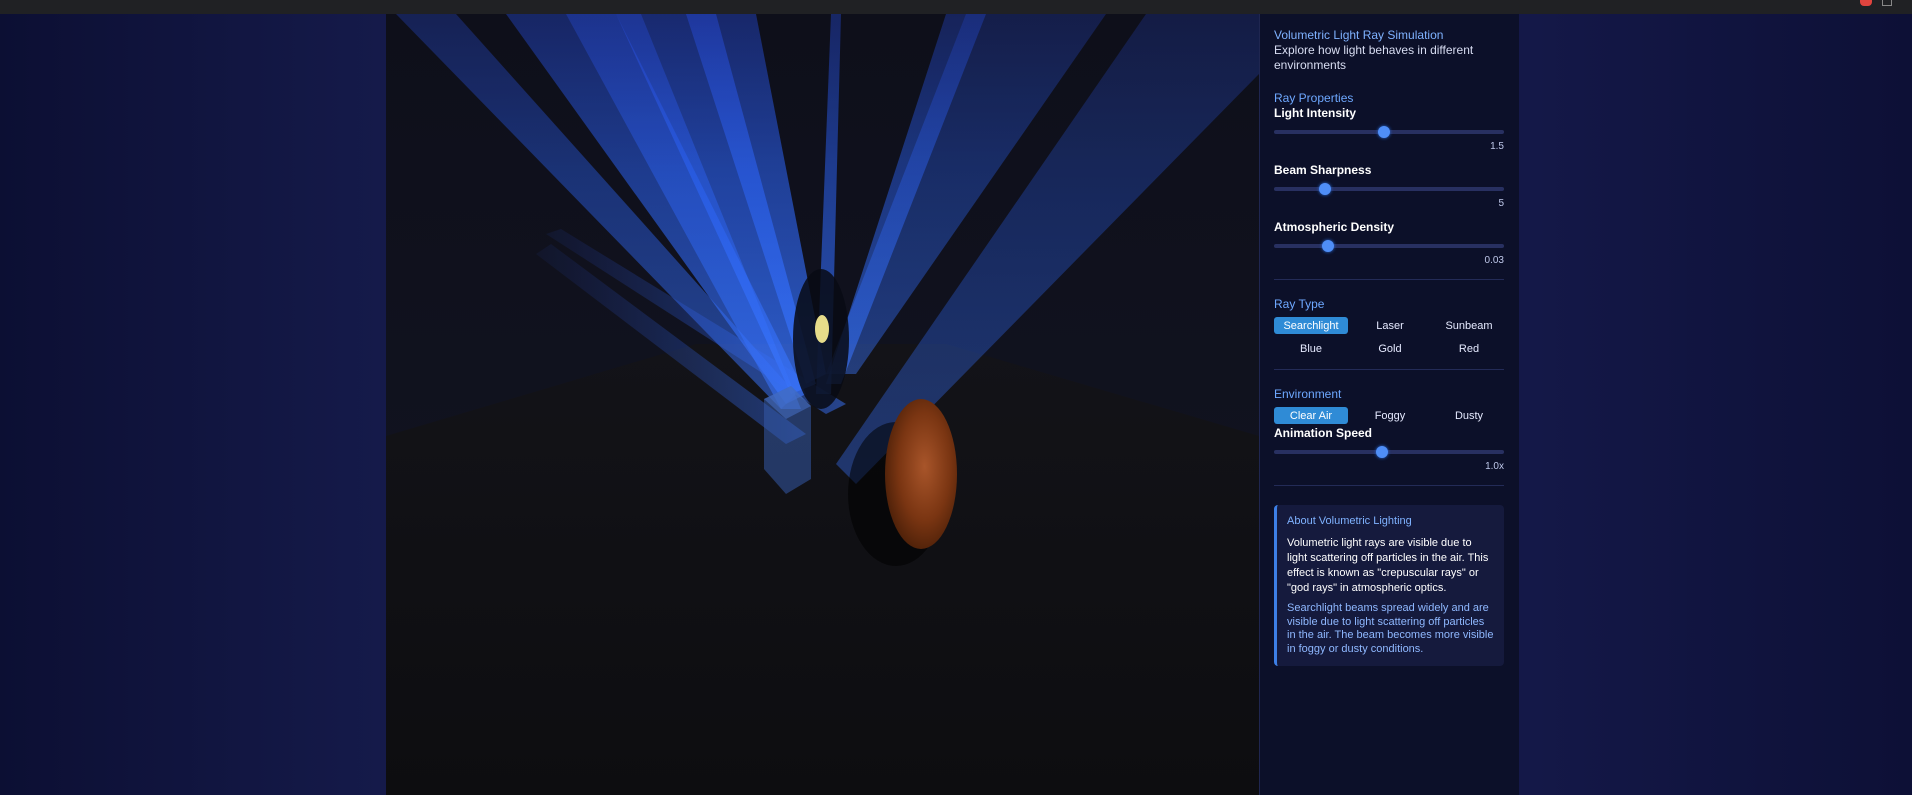 Image resolution: width=1912 pixels, height=795 pixels. I want to click on light-intensity-slider, so click(1389, 132).